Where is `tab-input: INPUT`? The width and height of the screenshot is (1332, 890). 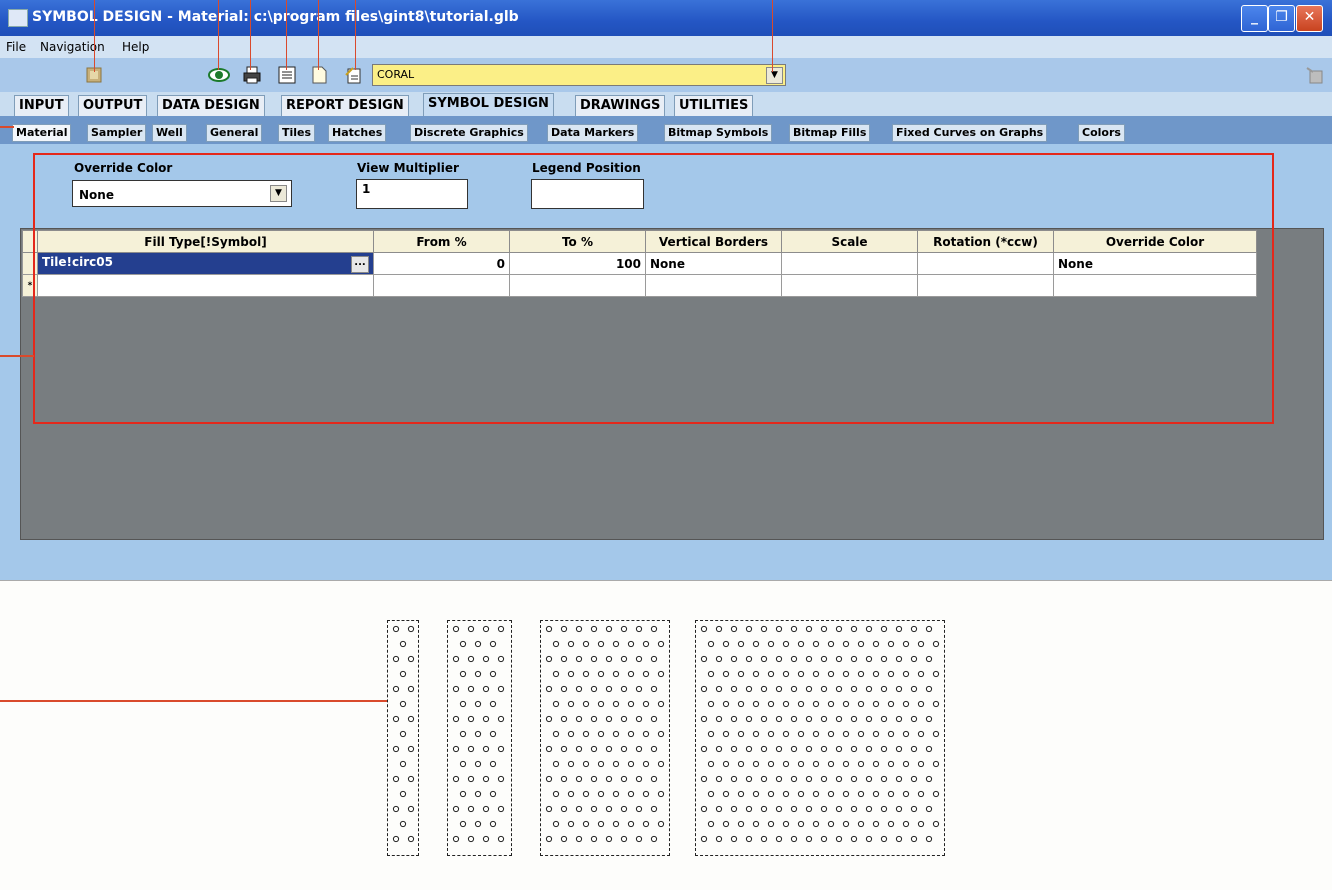 tab-input: INPUT is located at coordinates (41, 105).